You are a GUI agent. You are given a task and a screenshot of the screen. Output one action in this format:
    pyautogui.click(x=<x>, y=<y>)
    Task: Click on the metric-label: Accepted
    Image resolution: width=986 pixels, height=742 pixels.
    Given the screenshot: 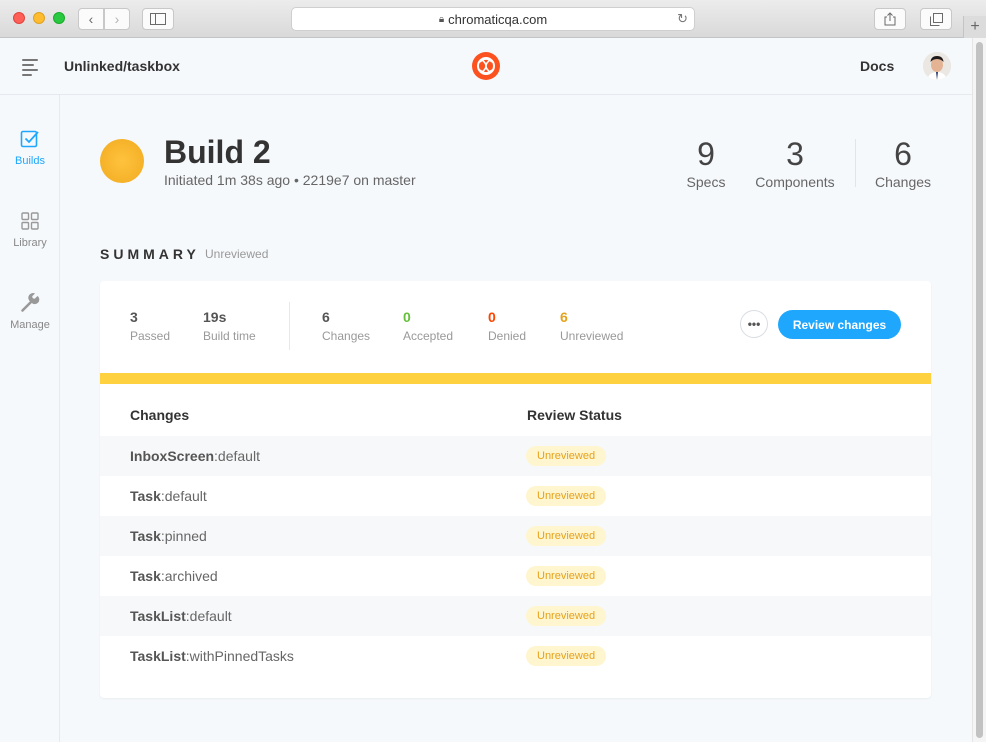 What is the action you would take?
    pyautogui.click(x=428, y=336)
    